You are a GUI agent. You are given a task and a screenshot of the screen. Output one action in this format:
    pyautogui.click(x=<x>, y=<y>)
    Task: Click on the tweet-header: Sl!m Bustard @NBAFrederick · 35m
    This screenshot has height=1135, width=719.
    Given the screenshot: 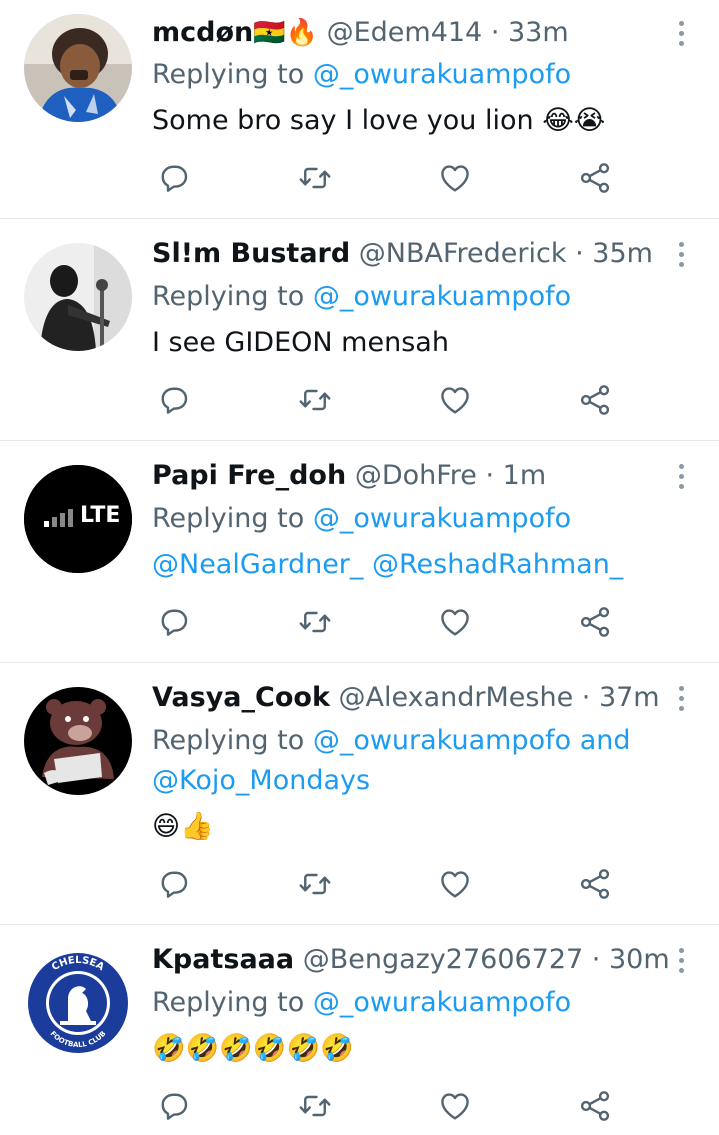 What is the action you would take?
    pyautogui.click(x=402, y=254)
    